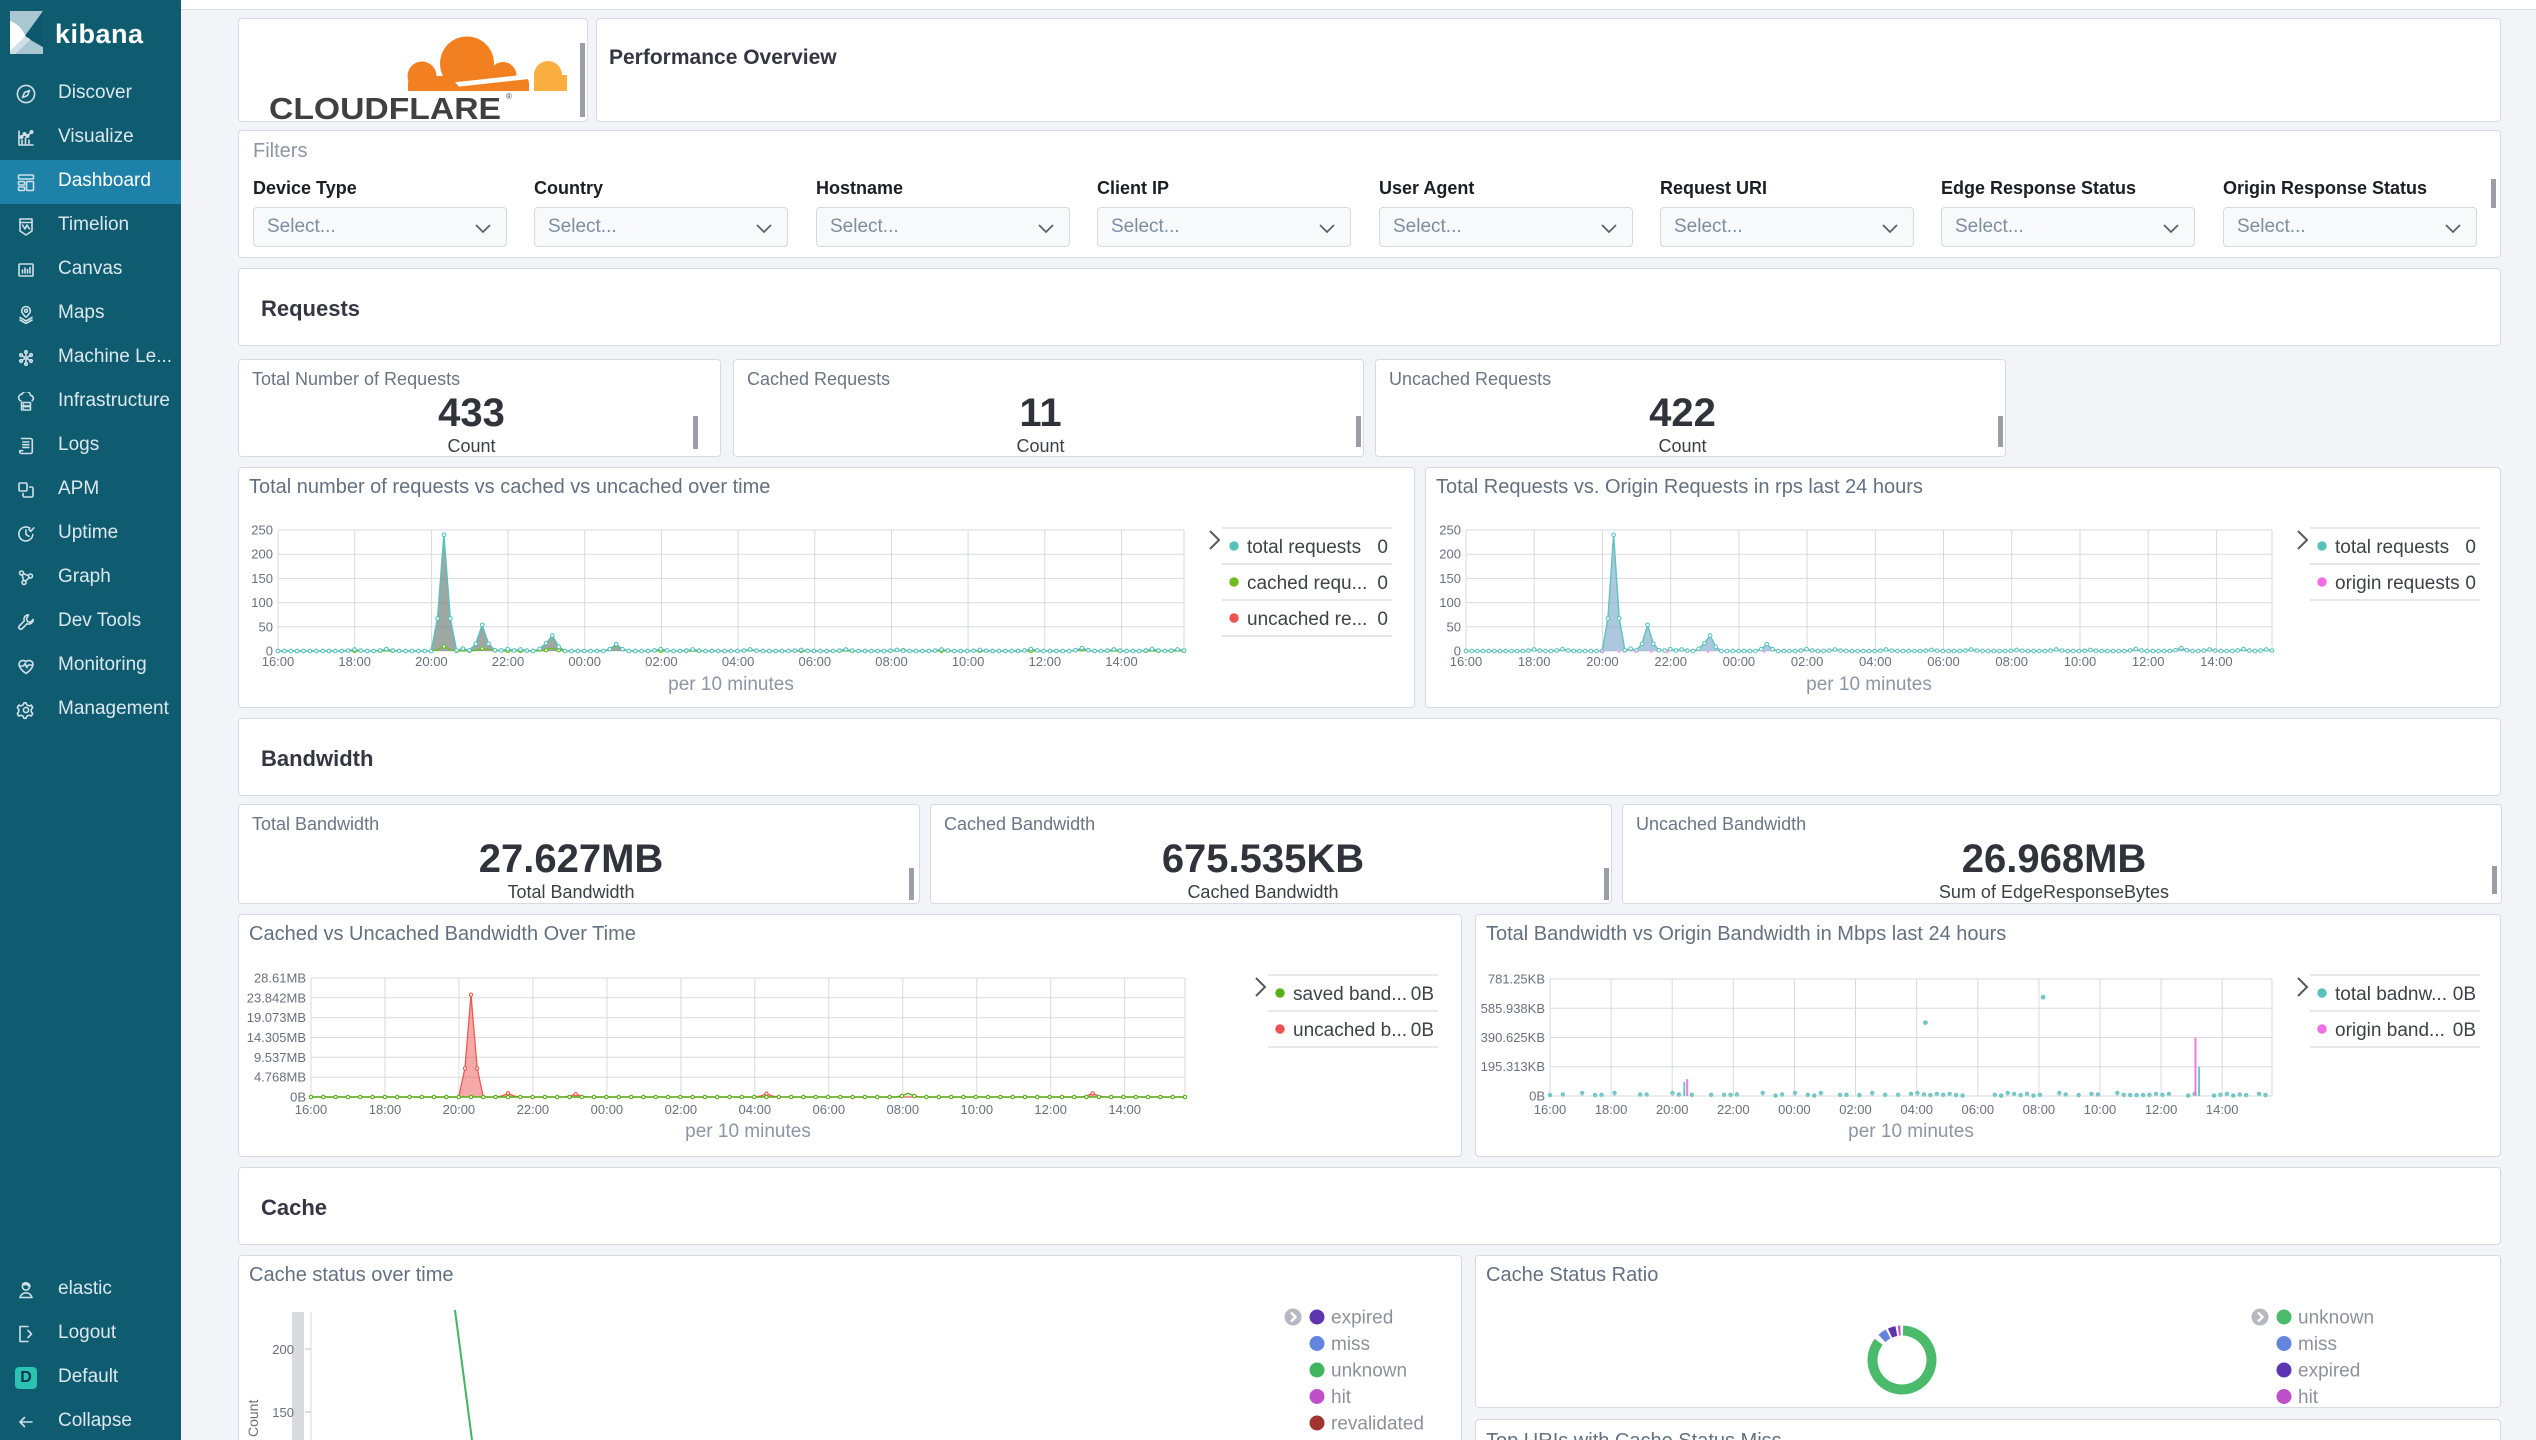  I want to click on svg-text: Count, so click(253, 1418).